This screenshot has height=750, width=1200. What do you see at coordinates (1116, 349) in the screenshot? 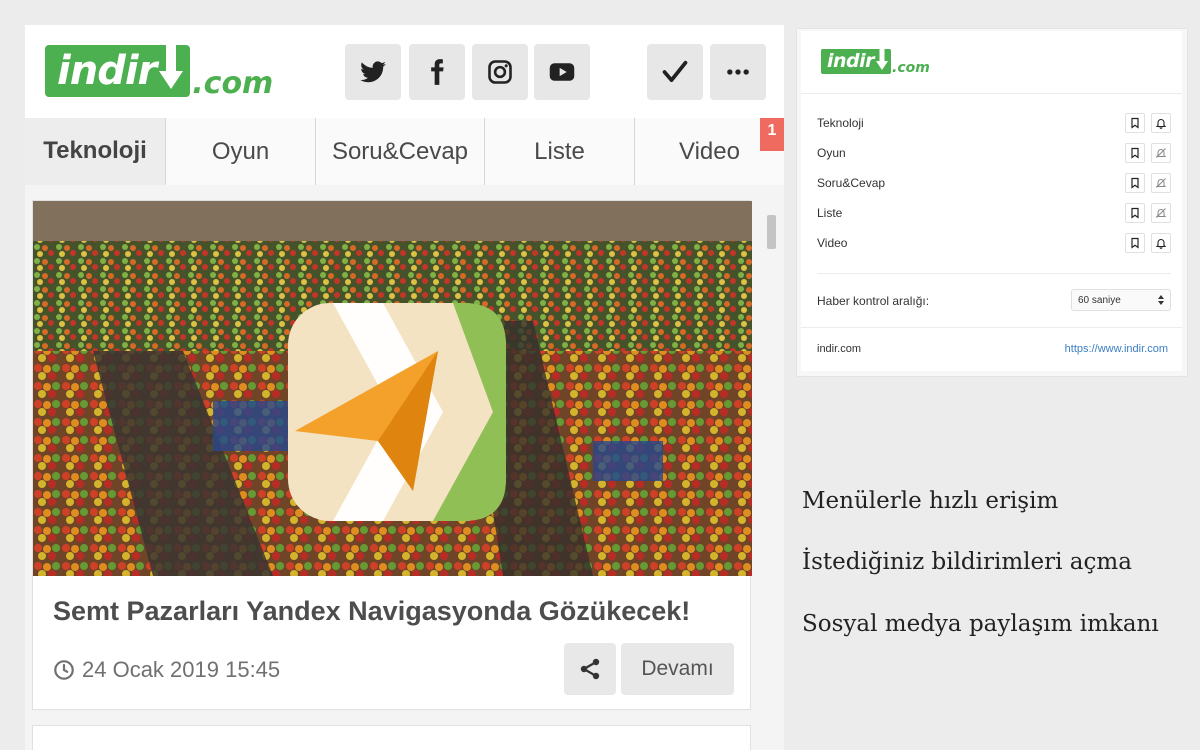
I see `footer-site-link: https://www.indir.com` at bounding box center [1116, 349].